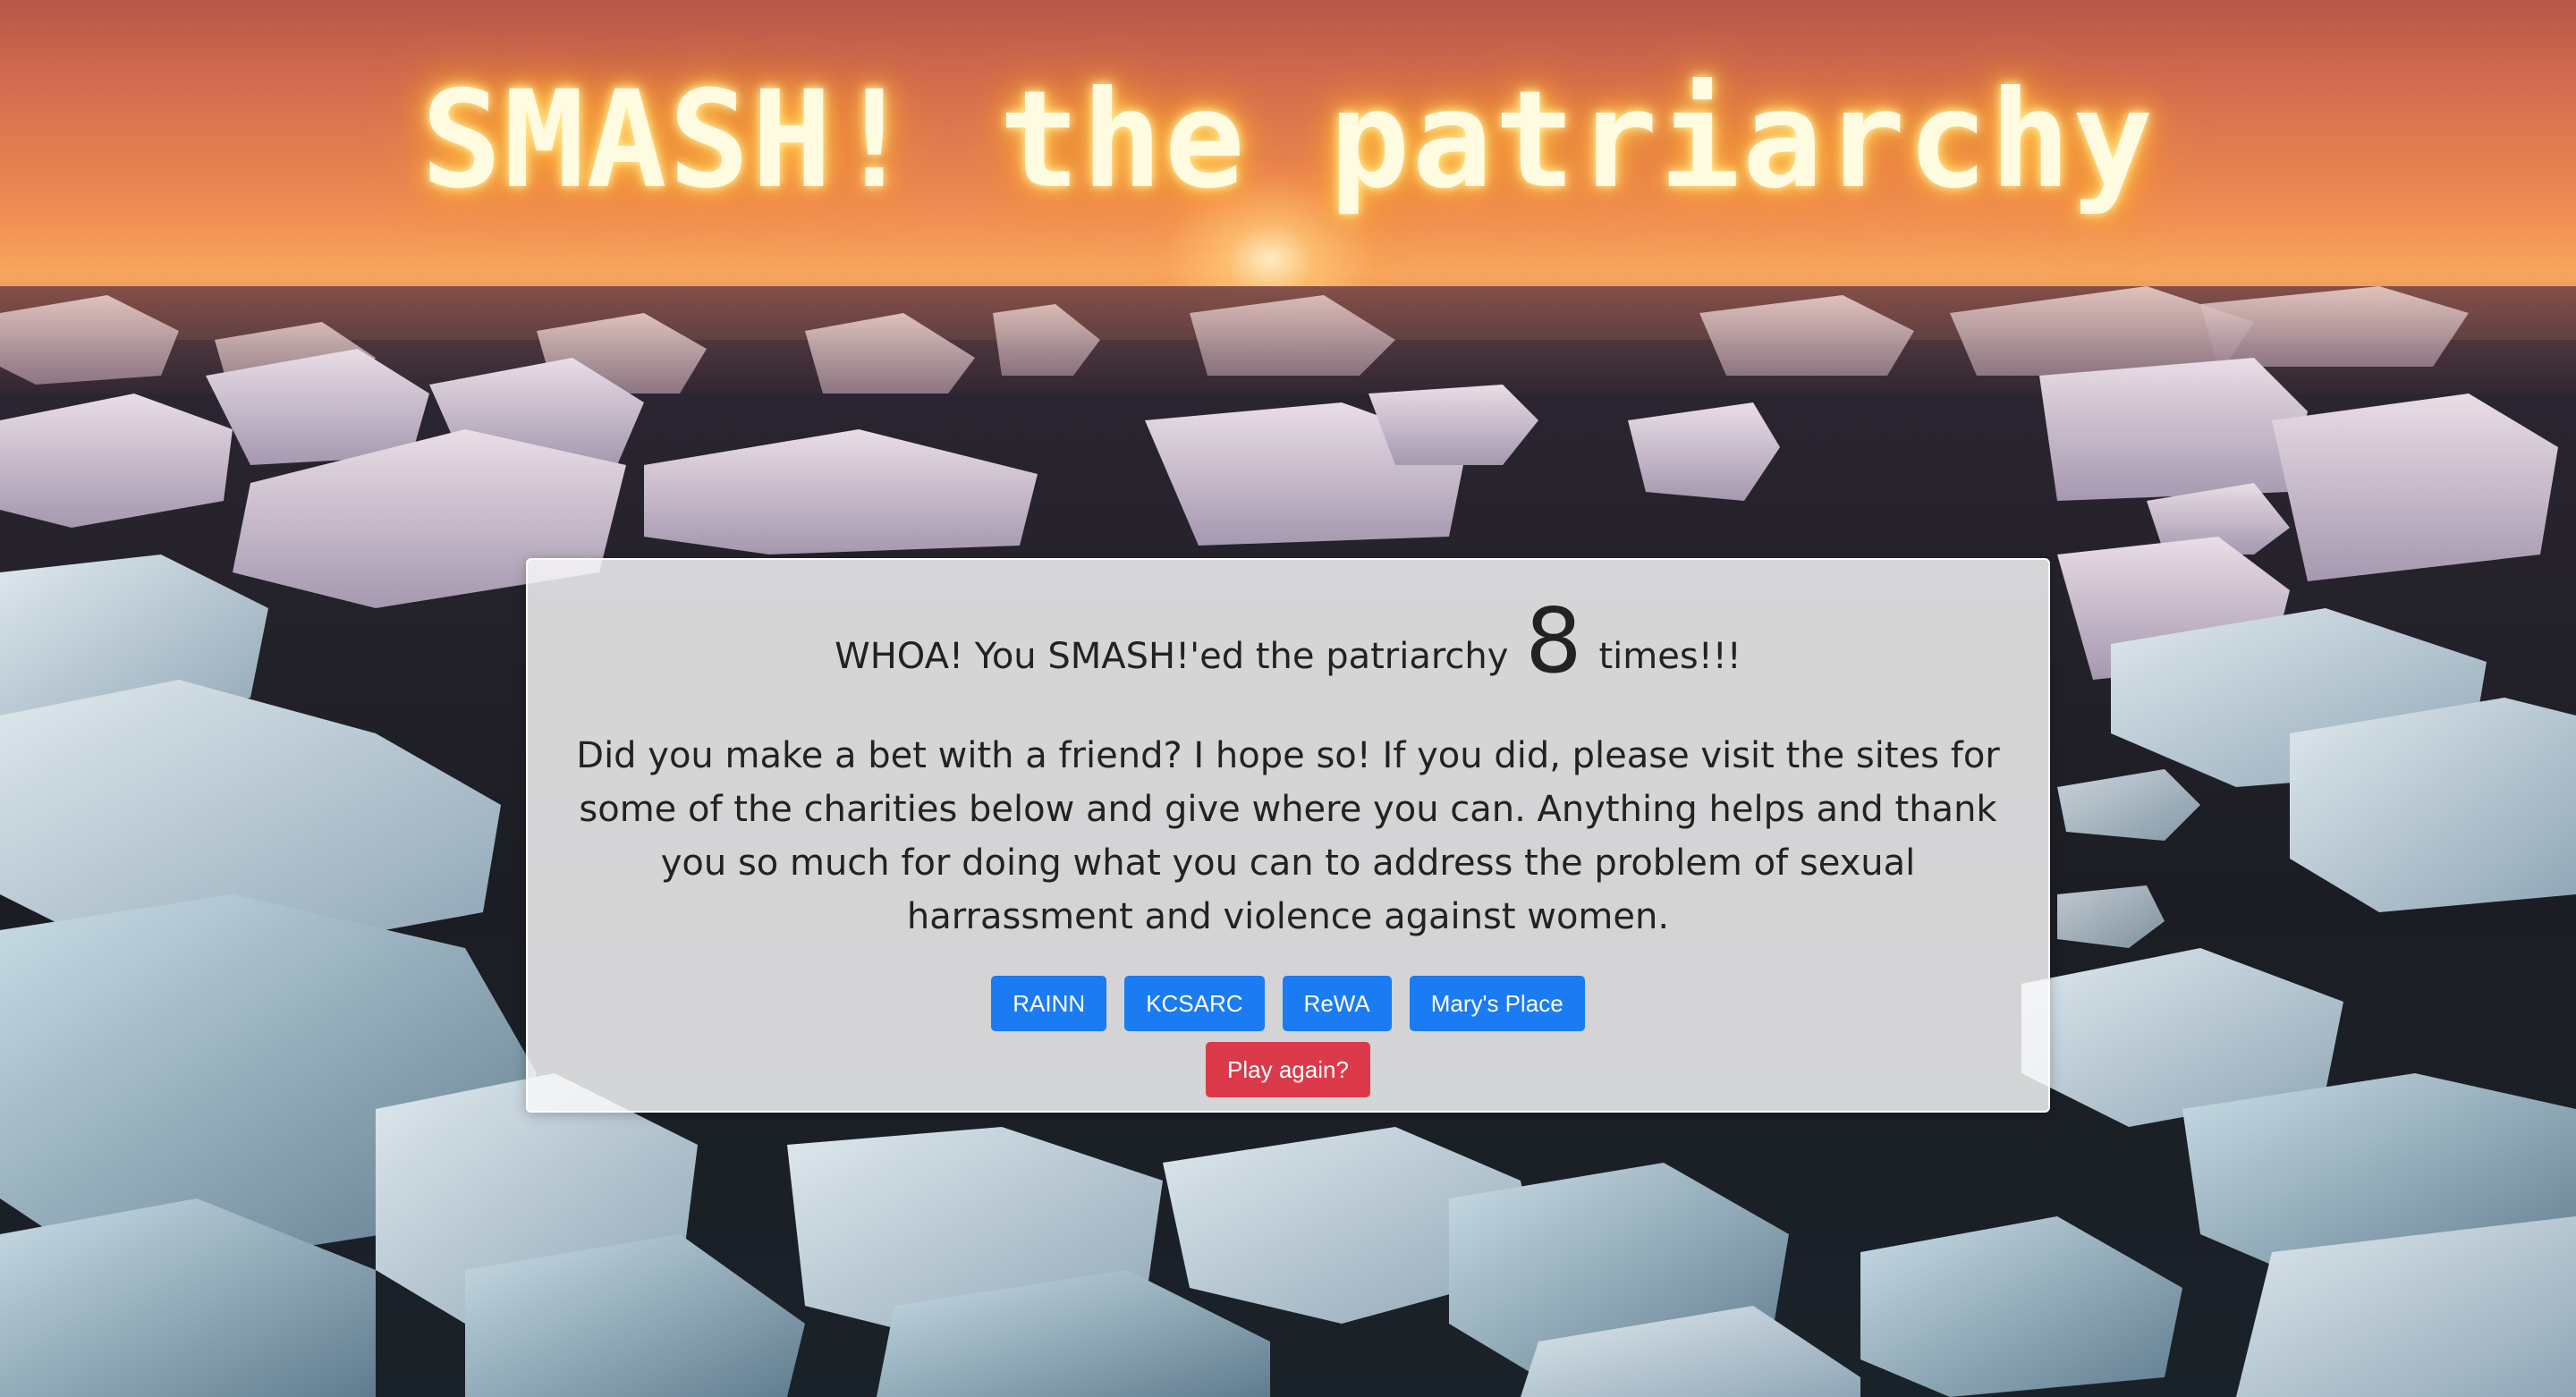 Image resolution: width=2576 pixels, height=1397 pixels. Describe the element at coordinates (1553, 640) in the screenshot. I see `smash-count: 8` at that location.